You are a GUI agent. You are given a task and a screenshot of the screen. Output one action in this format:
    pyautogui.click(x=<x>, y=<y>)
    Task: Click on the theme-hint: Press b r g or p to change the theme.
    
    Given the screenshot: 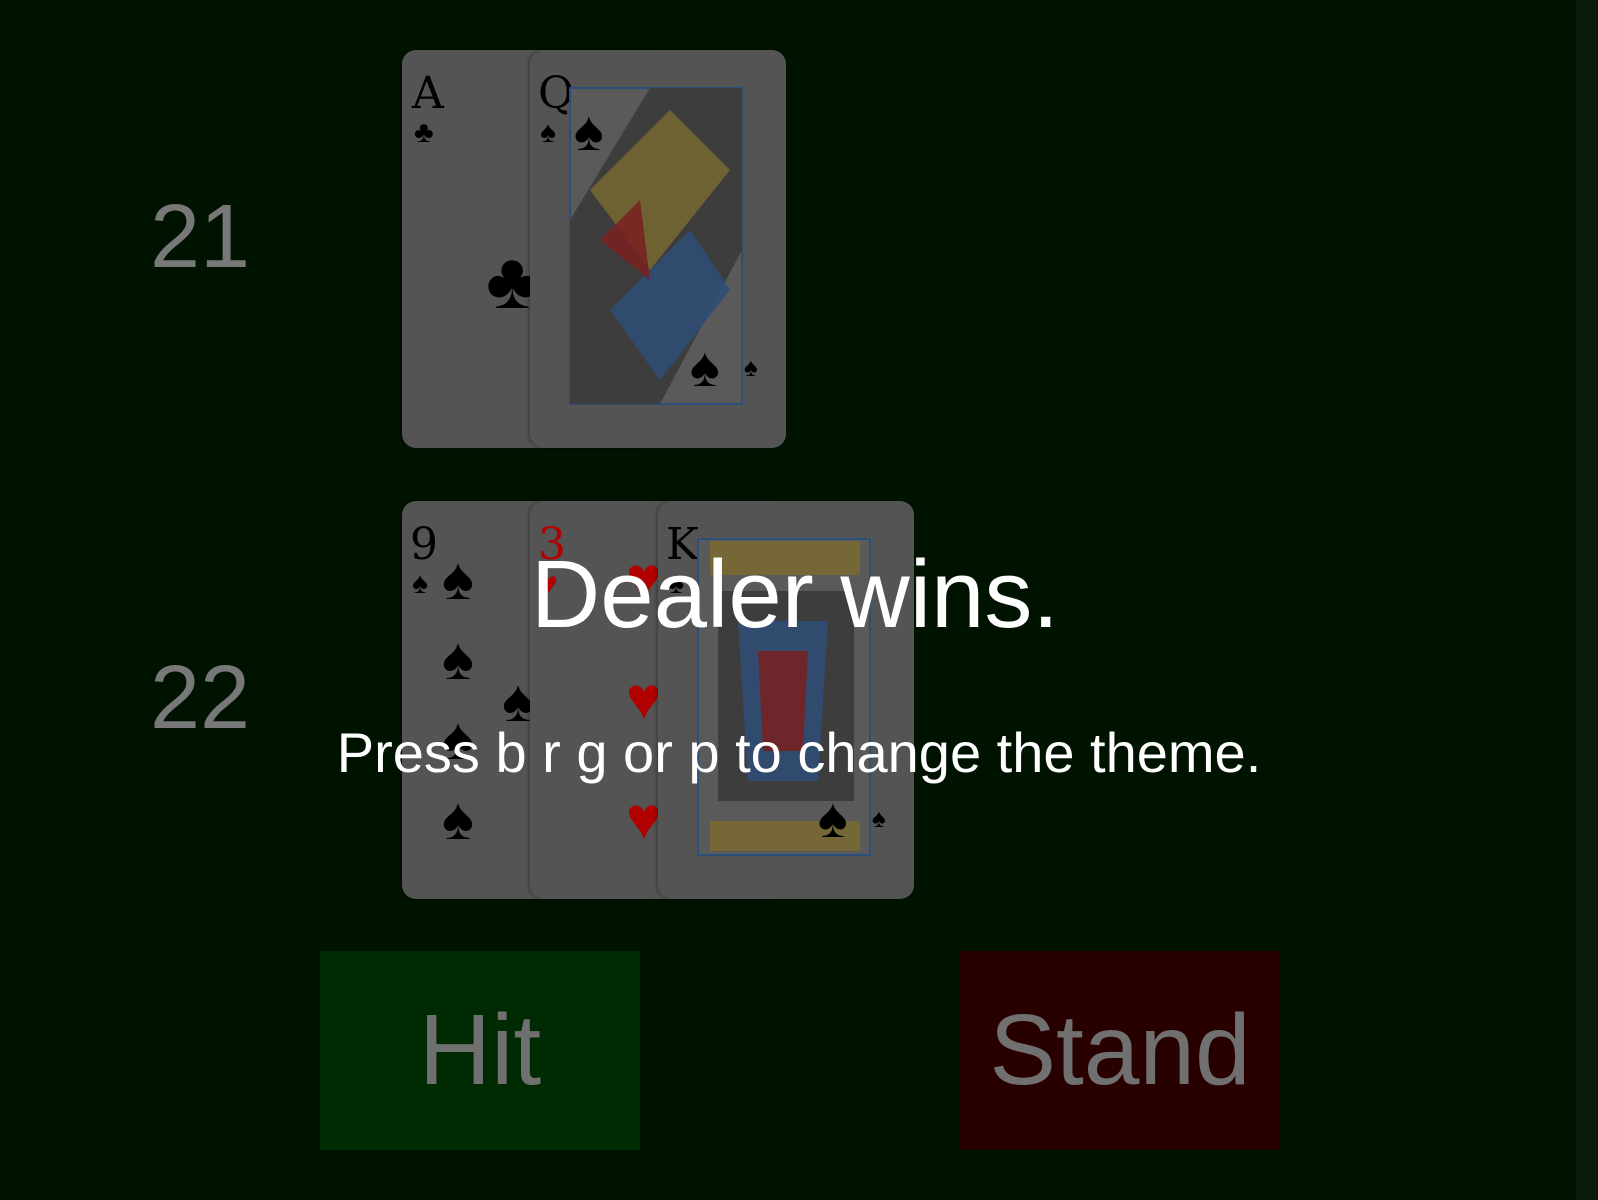 What is the action you would take?
    pyautogui.click(x=799, y=752)
    